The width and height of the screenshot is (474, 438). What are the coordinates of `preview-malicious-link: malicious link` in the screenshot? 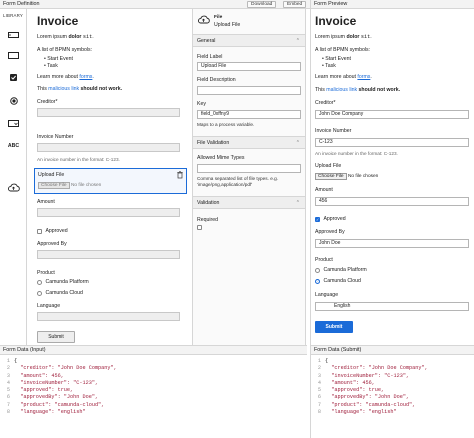 It's located at (341, 90).